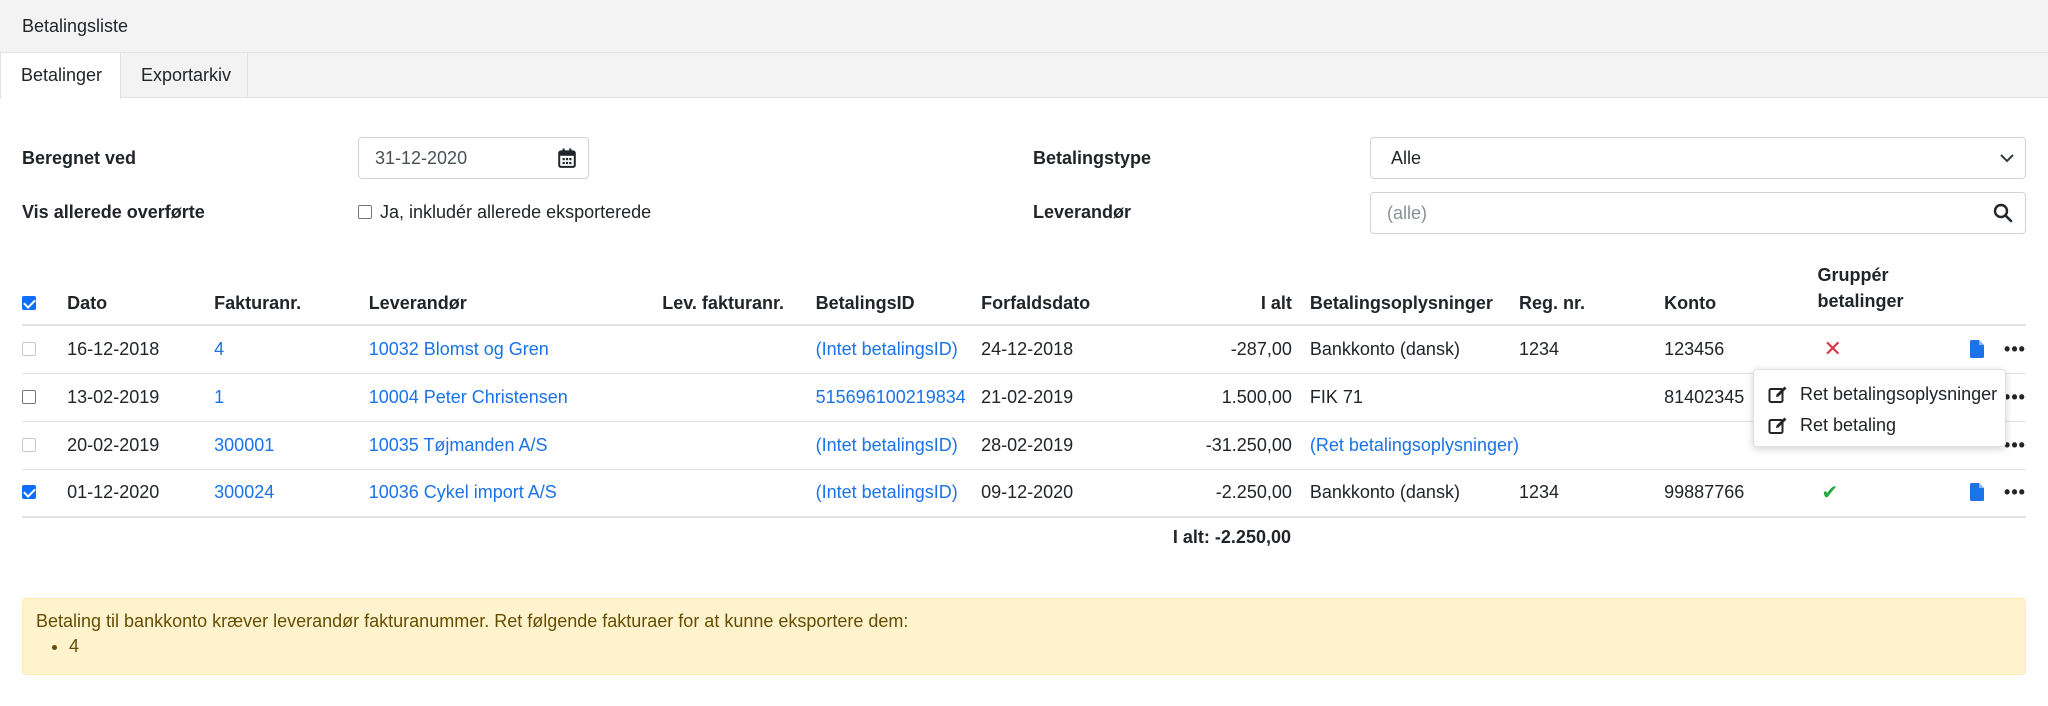  I want to click on calc-date-value: 31-12-2020, so click(421, 158).